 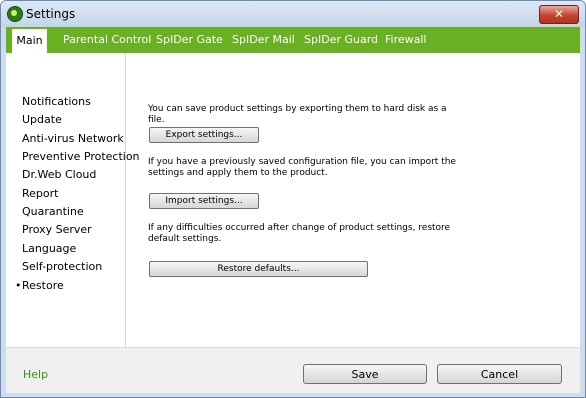 I want to click on sidebar-item-notifications: Notifications, so click(x=56, y=101).